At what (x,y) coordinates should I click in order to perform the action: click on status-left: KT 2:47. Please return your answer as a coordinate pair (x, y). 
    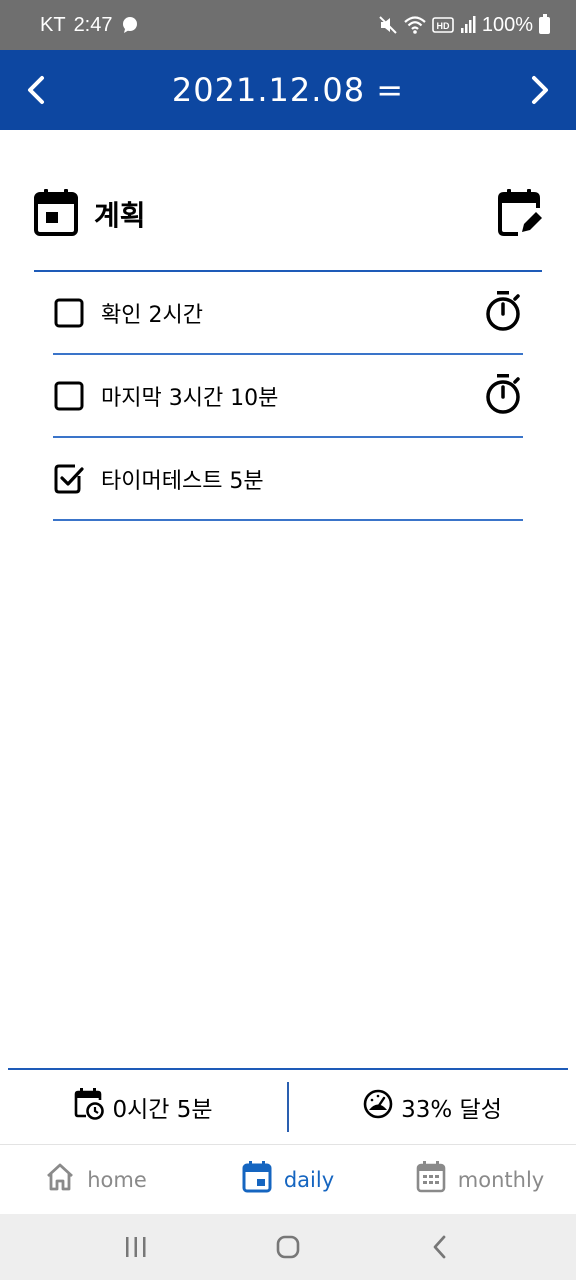
    Looking at the image, I should click on (89, 25).